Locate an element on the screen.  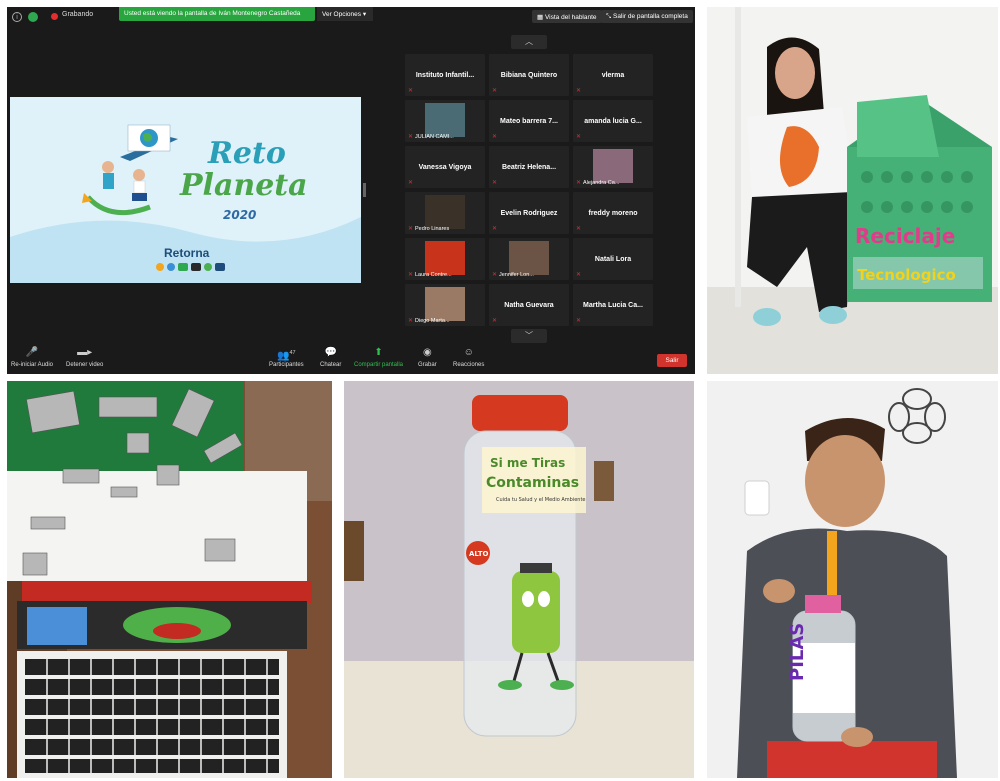
exit-fullscreen-icon: ⤡ is located at coordinates (609, 16).